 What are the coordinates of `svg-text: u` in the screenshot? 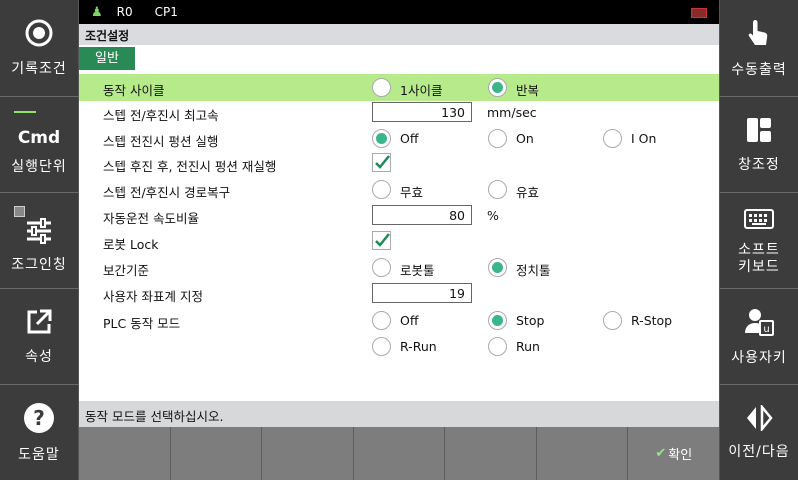 It's located at (766, 329).